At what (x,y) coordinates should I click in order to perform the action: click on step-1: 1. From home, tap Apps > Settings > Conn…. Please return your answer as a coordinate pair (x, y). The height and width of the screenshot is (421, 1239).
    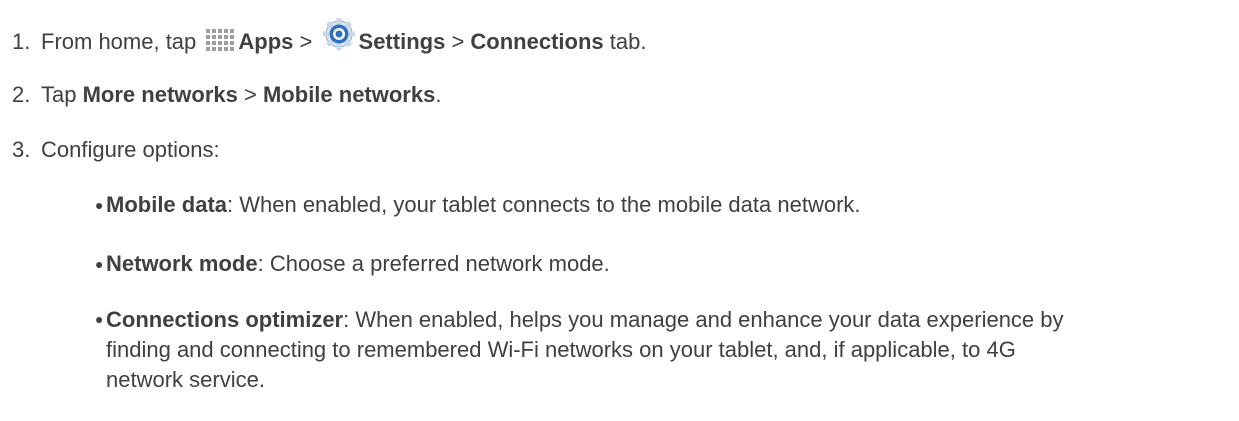
    Looking at the image, I should click on (329, 38).